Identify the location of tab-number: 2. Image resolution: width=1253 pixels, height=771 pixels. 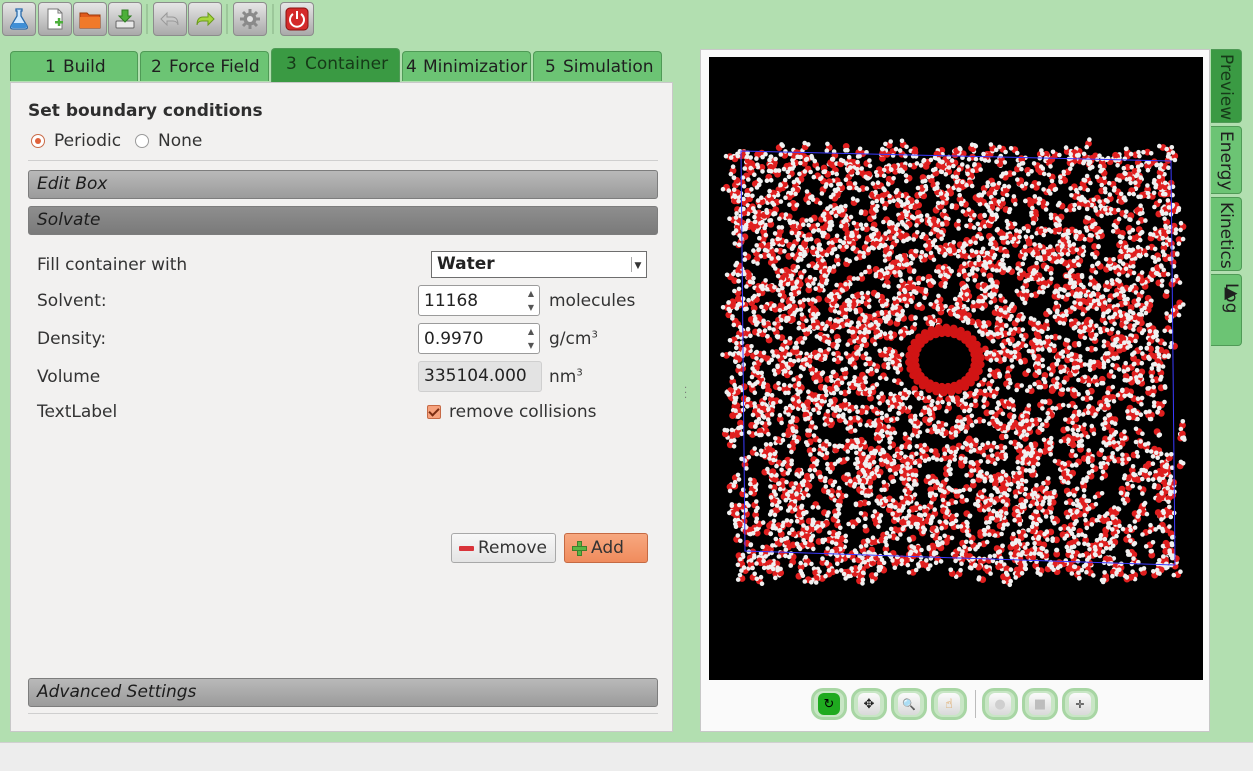
(156, 66).